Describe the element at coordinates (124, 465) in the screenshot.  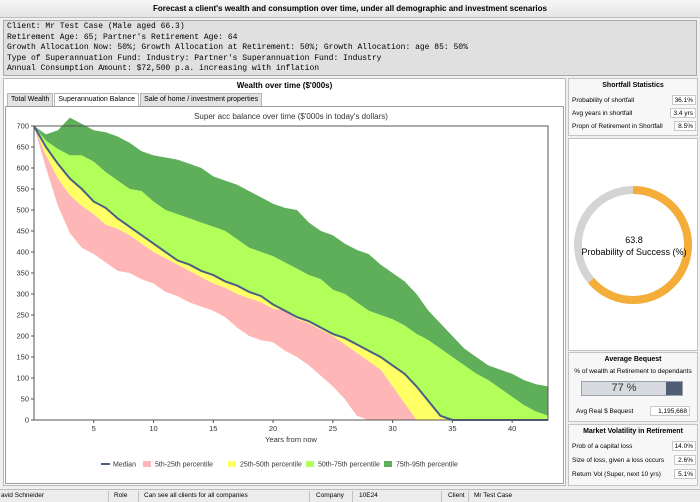
I see `legend-label: Median` at that location.